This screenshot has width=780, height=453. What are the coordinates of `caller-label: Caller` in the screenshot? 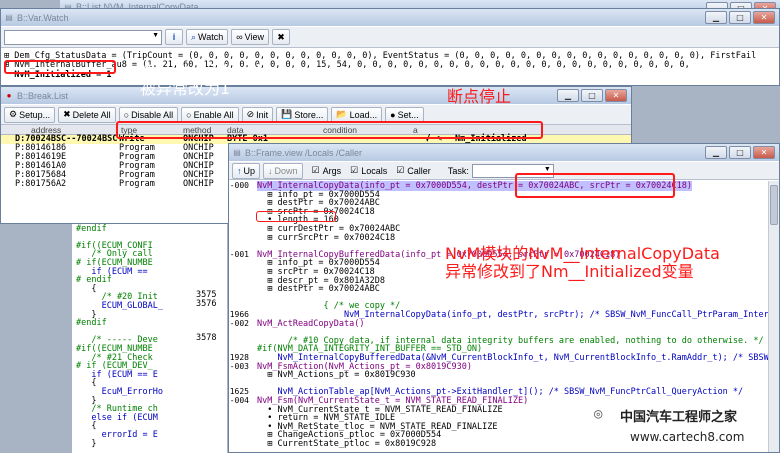 It's located at (419, 170).